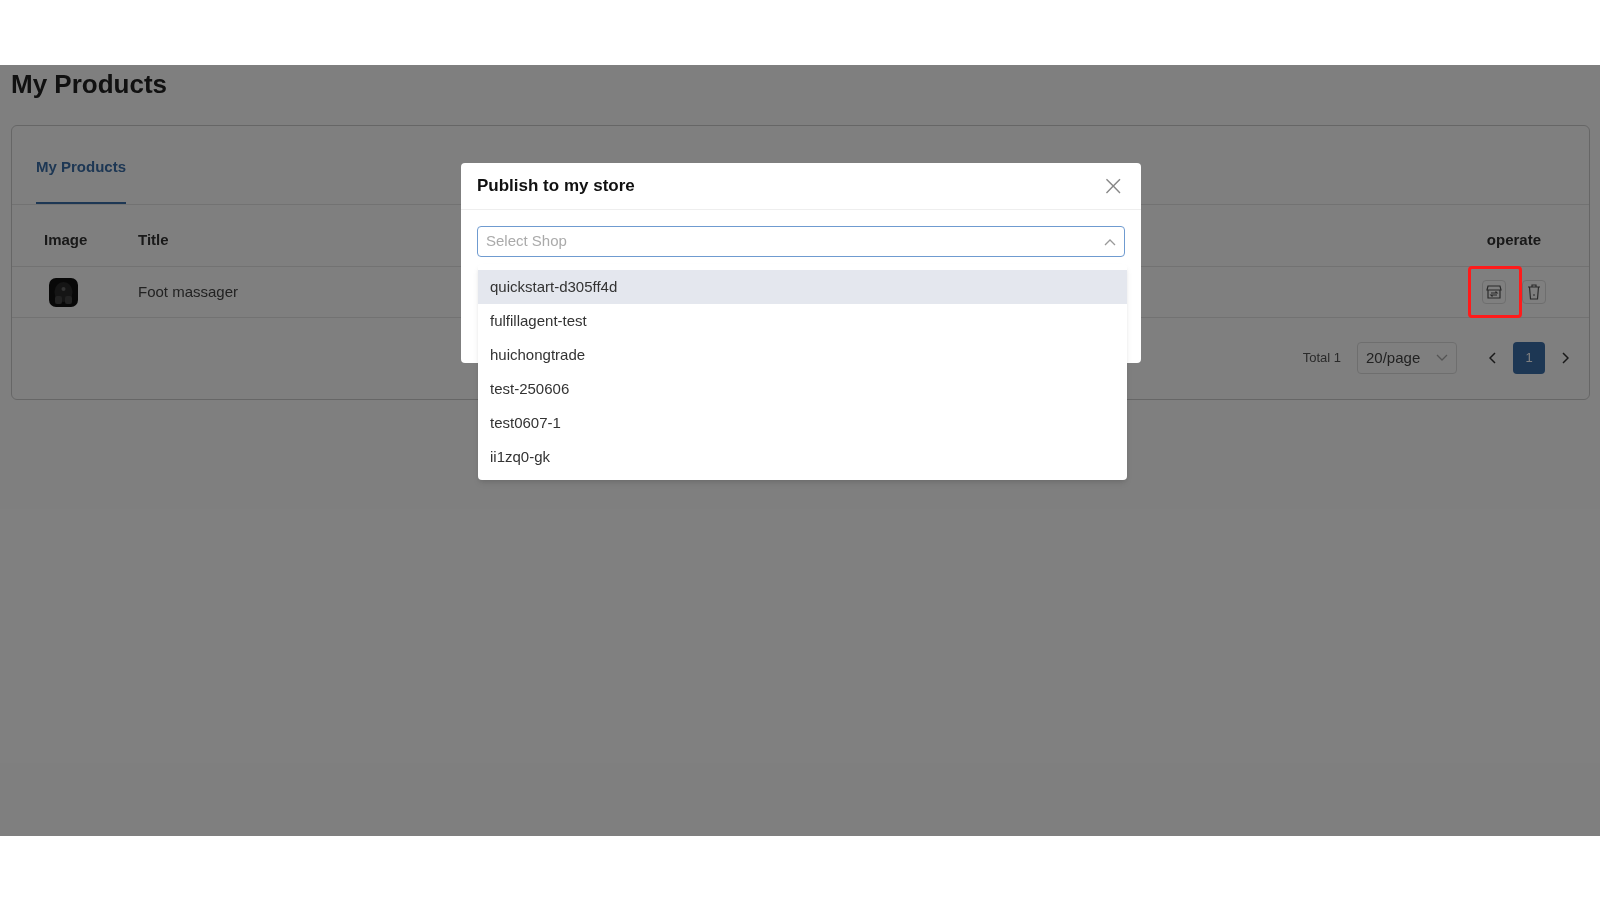 Image resolution: width=1600 pixels, height=900 pixels. What do you see at coordinates (1493, 358) in the screenshot?
I see `previous-page-icon` at bounding box center [1493, 358].